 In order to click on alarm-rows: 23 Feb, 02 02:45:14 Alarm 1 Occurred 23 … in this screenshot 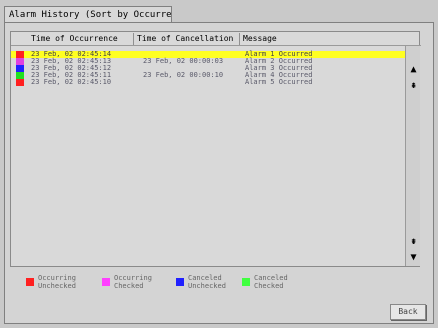, I will do `click(208, 68)`.